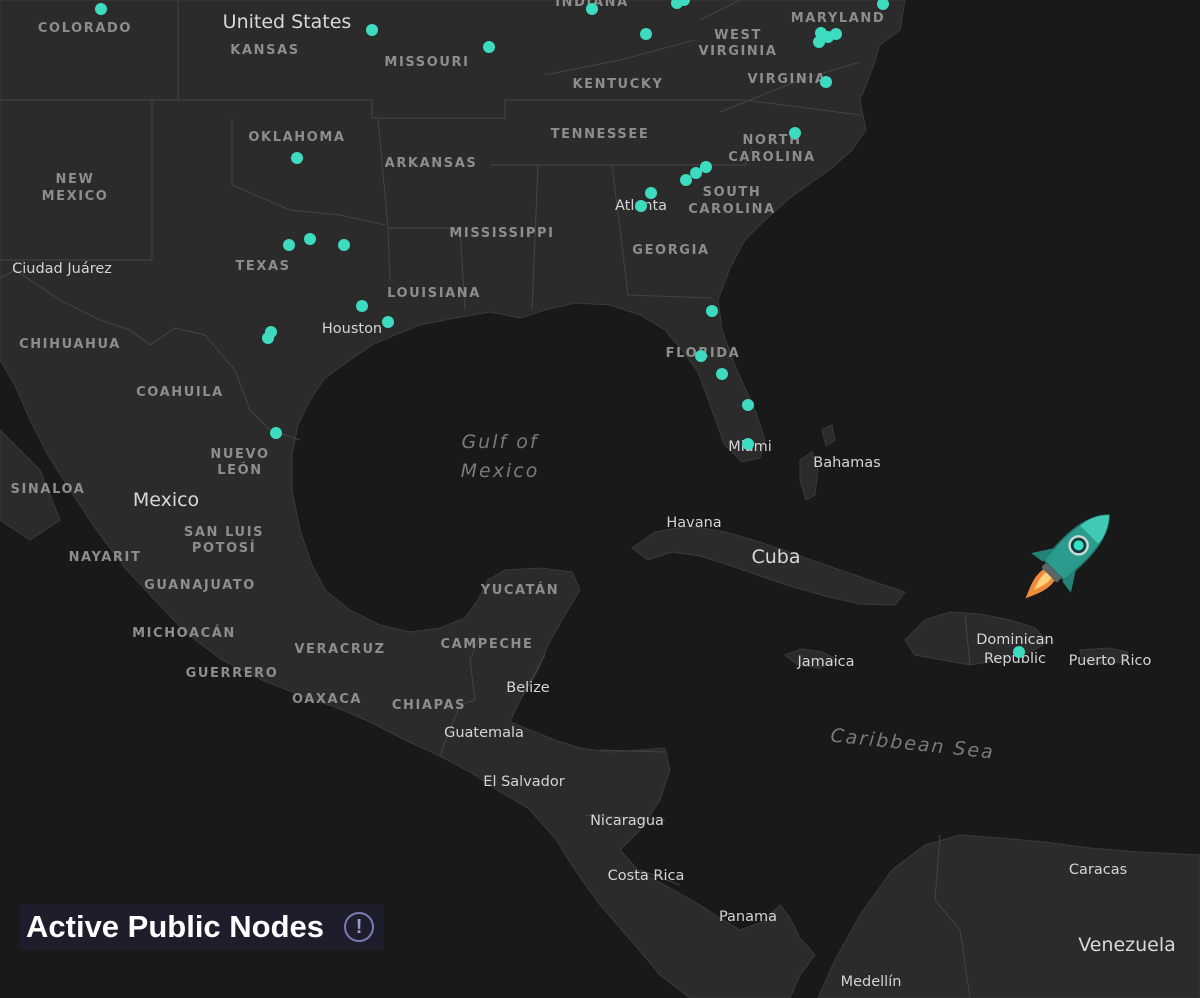  I want to click on country-label: Belize, so click(528, 688).